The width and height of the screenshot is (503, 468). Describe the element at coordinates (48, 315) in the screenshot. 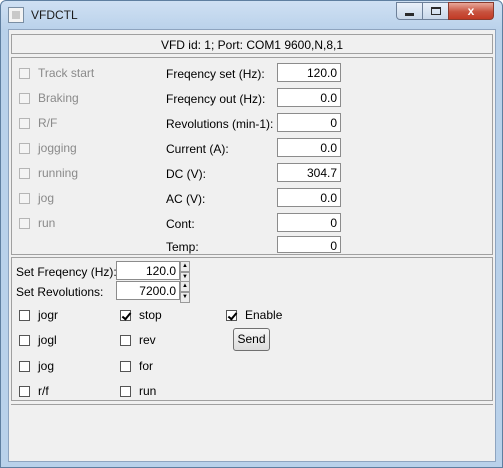

I see `jogr-label: jogr` at that location.